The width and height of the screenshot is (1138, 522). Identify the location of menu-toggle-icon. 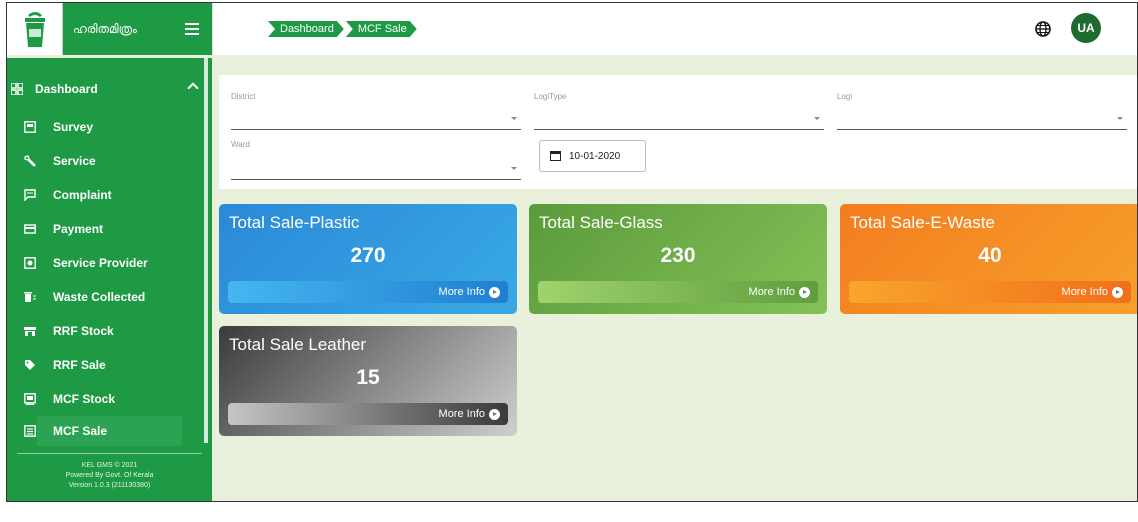
(192, 29).